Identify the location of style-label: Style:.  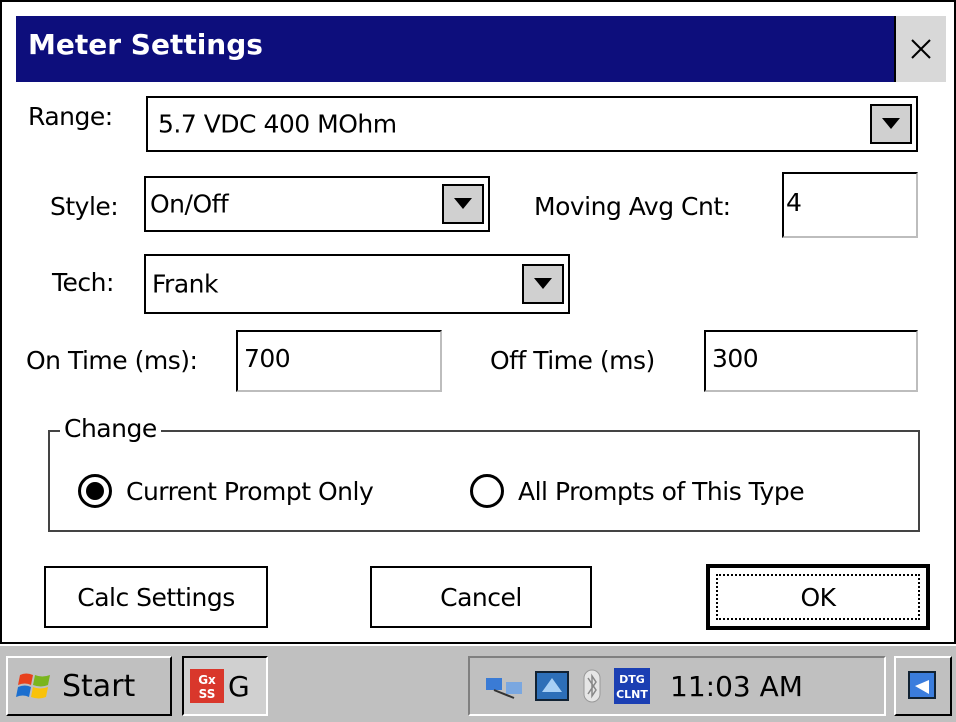
(84, 206).